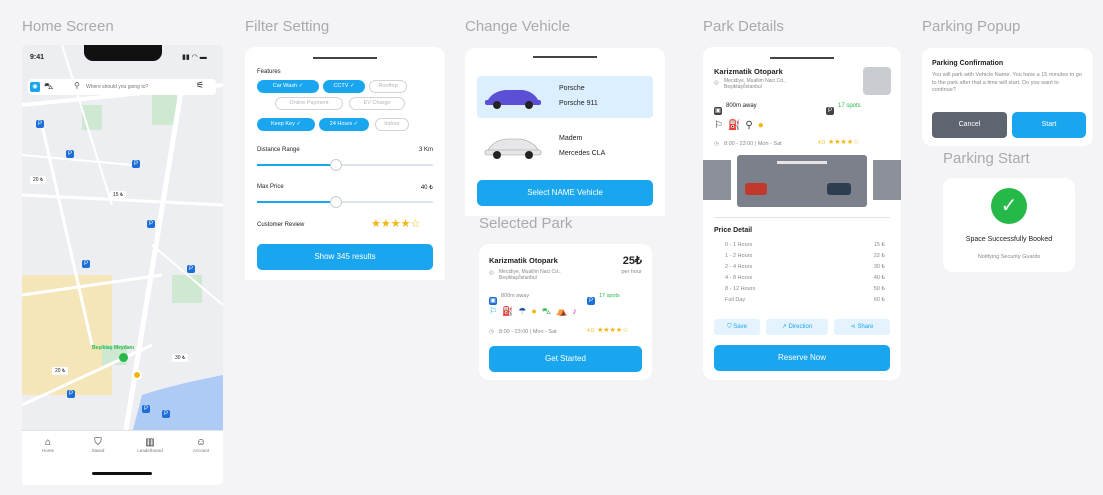 The image size is (1103, 495). Describe the element at coordinates (565, 97) in the screenshot. I see `vehicle-option-porsche: Porsche Porsche 911` at that location.